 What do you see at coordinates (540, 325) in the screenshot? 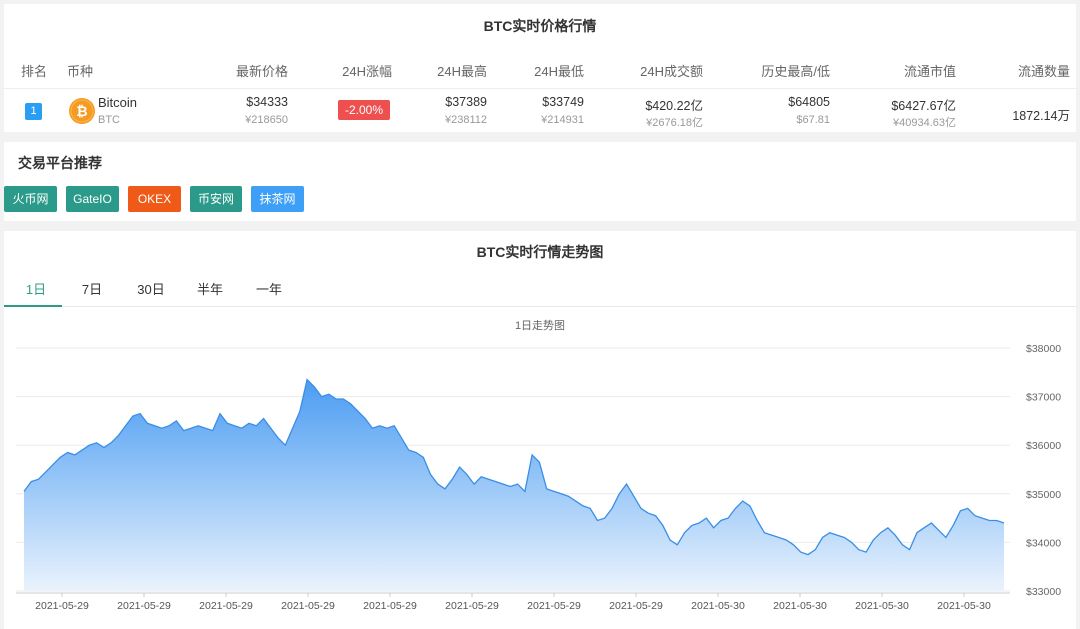
I see `chart-title: 1日走势图` at bounding box center [540, 325].